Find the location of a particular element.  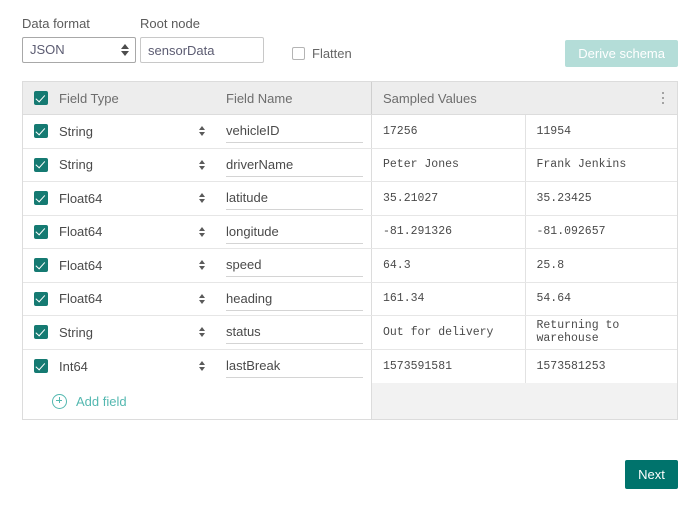

table-row: Int64 1573591581 1573581253 is located at coordinates (350, 366).